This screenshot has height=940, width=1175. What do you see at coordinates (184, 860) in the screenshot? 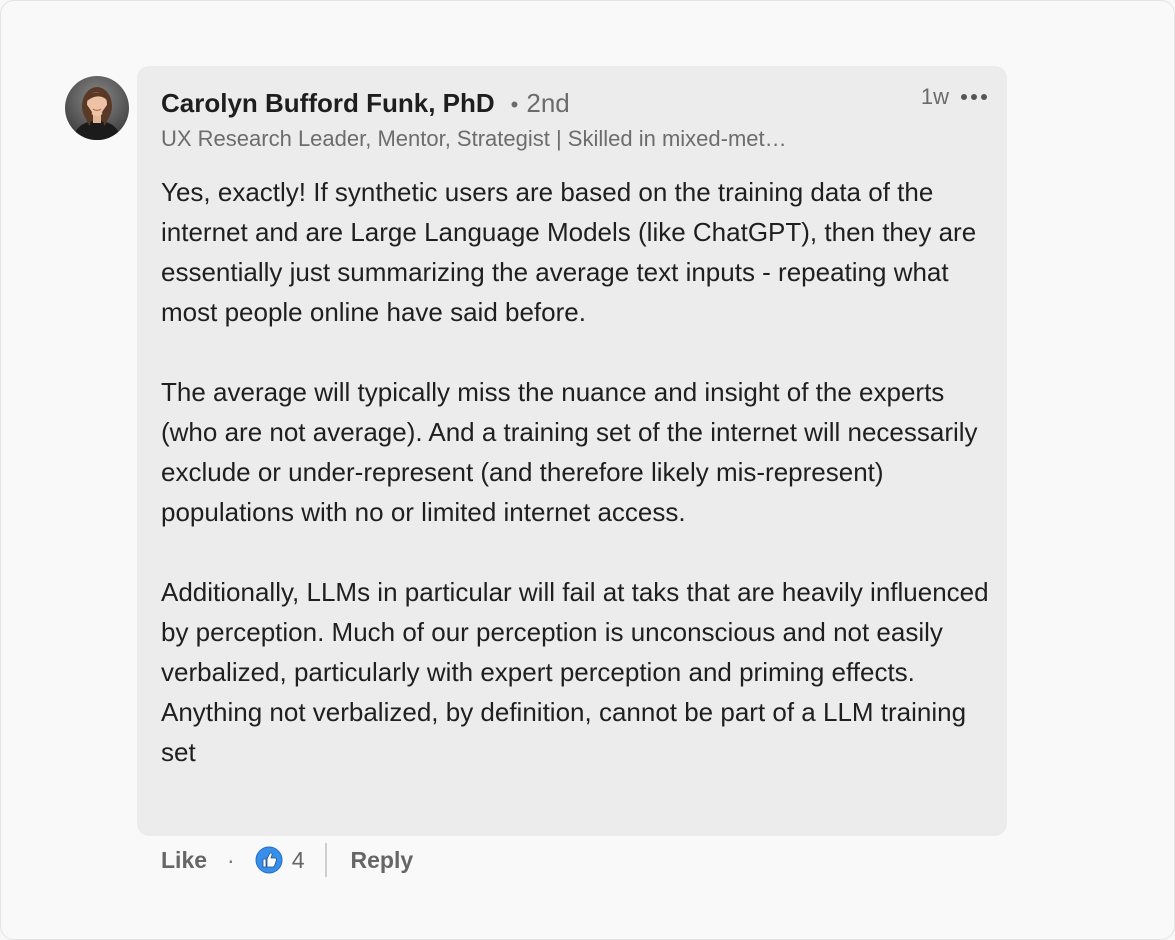
I see `like-button: Like` at bounding box center [184, 860].